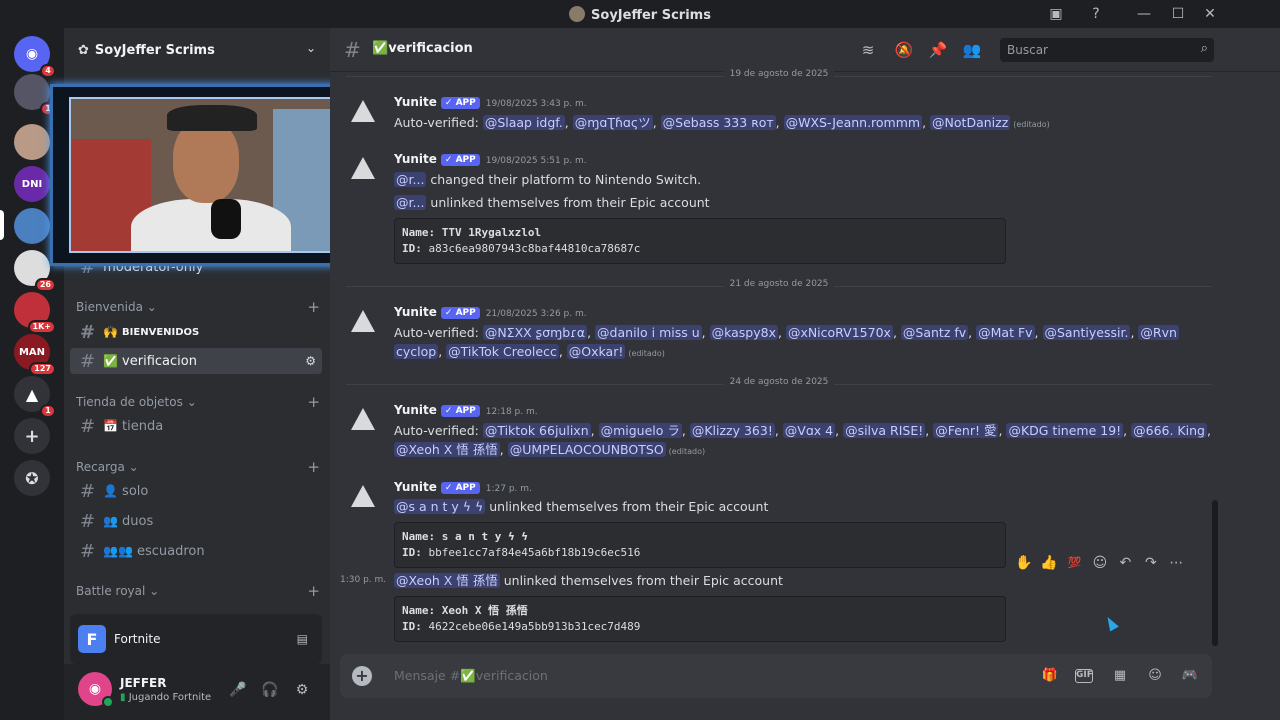 Image resolution: width=1280 pixels, height=720 pixels. What do you see at coordinates (196, 332) in the screenshot?
I see `channel-bienvenidos: # 🙌 BIENVENIDOS` at bounding box center [196, 332].